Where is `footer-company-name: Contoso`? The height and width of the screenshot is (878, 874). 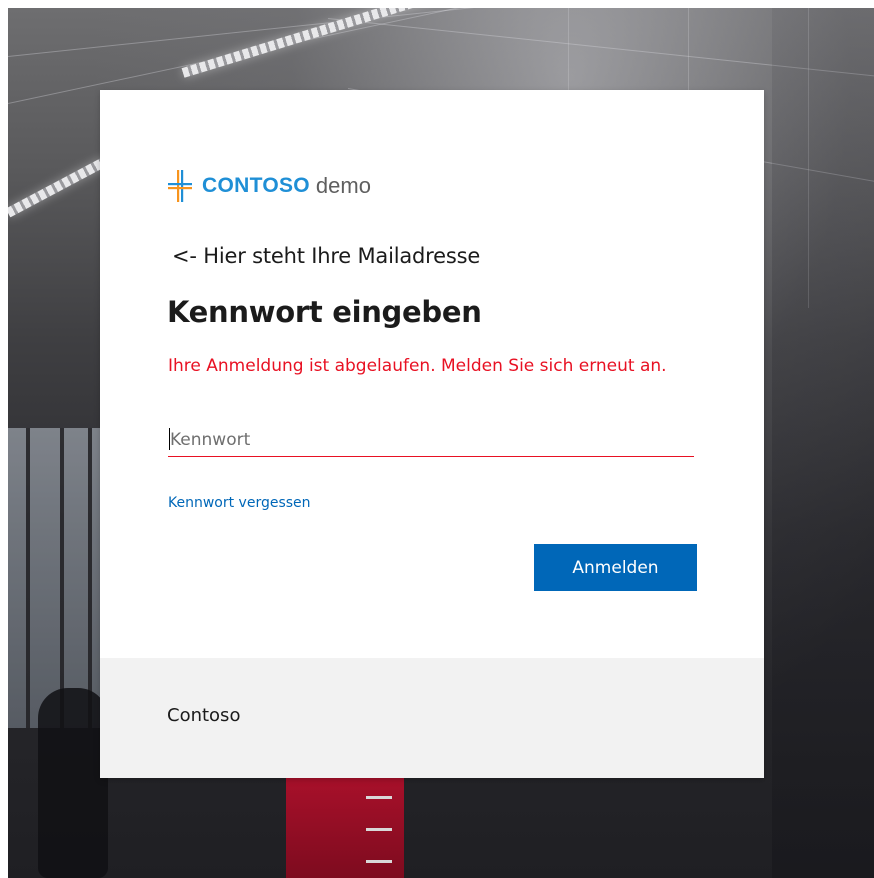 footer-company-name: Contoso is located at coordinates (204, 715).